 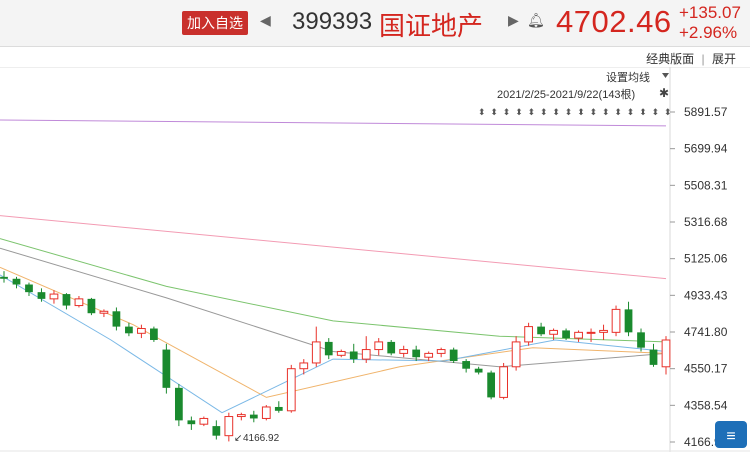 What do you see at coordinates (706, 295) in the screenshot?
I see `y-tick-label: 4933.43` at bounding box center [706, 295].